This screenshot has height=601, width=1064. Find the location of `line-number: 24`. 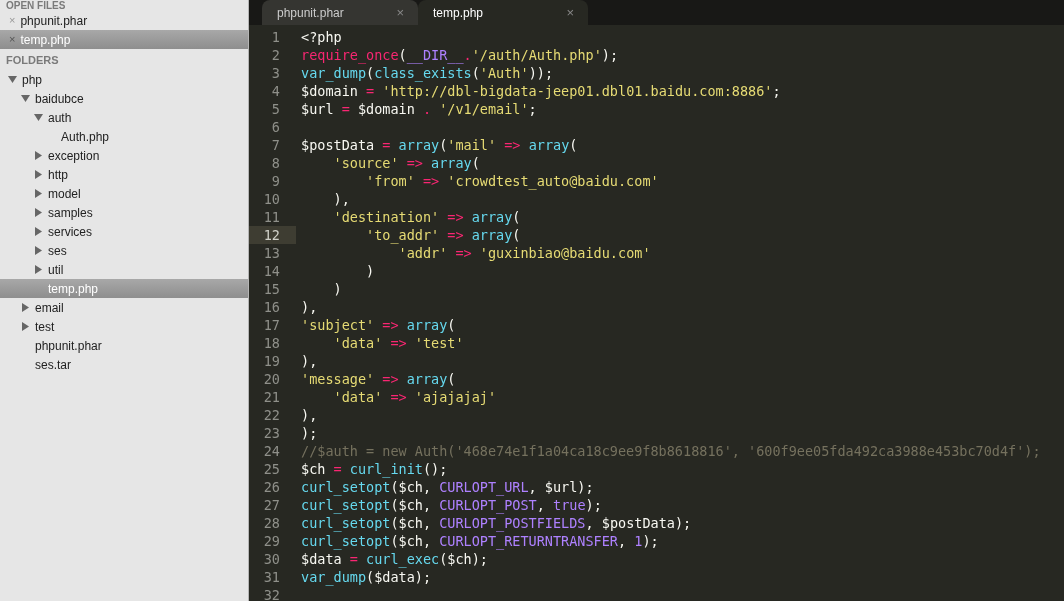

line-number: 24 is located at coordinates (271, 451).